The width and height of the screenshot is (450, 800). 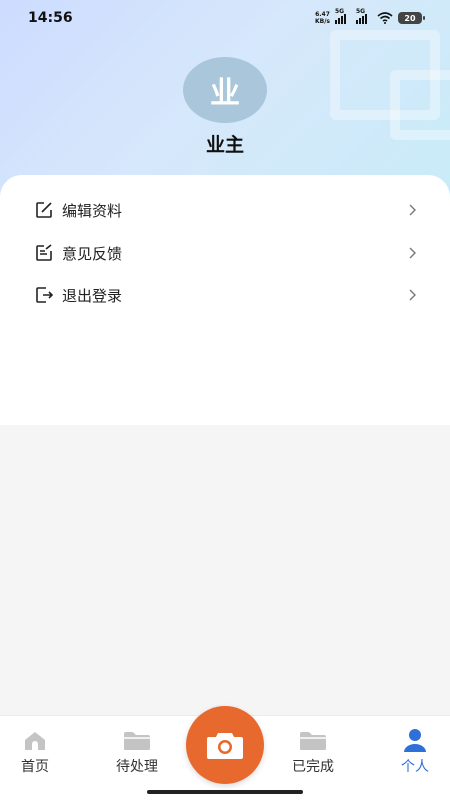 I want to click on camera-button, so click(x=225, y=745).